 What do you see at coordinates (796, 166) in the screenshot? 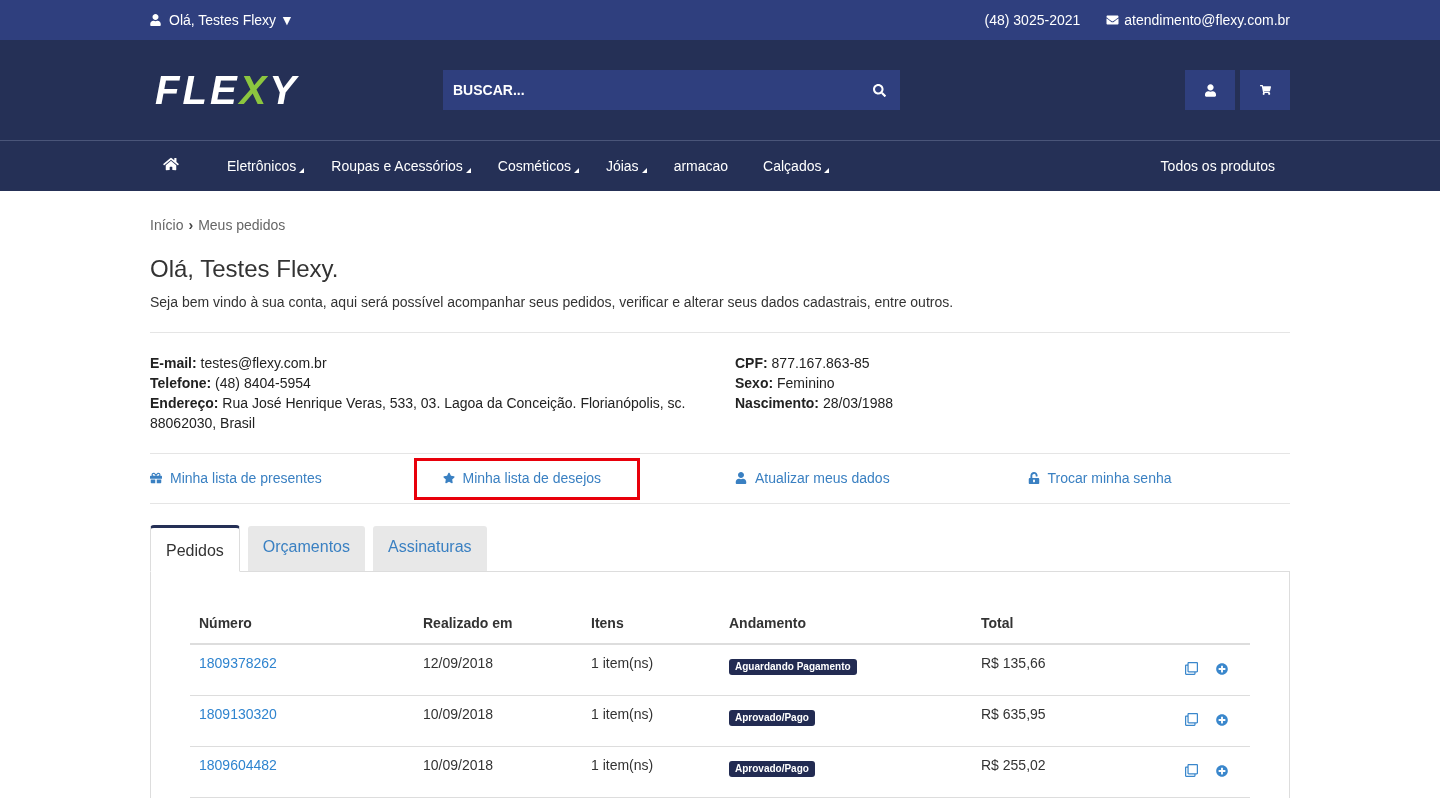
I see `nav-link: Calçados` at bounding box center [796, 166].